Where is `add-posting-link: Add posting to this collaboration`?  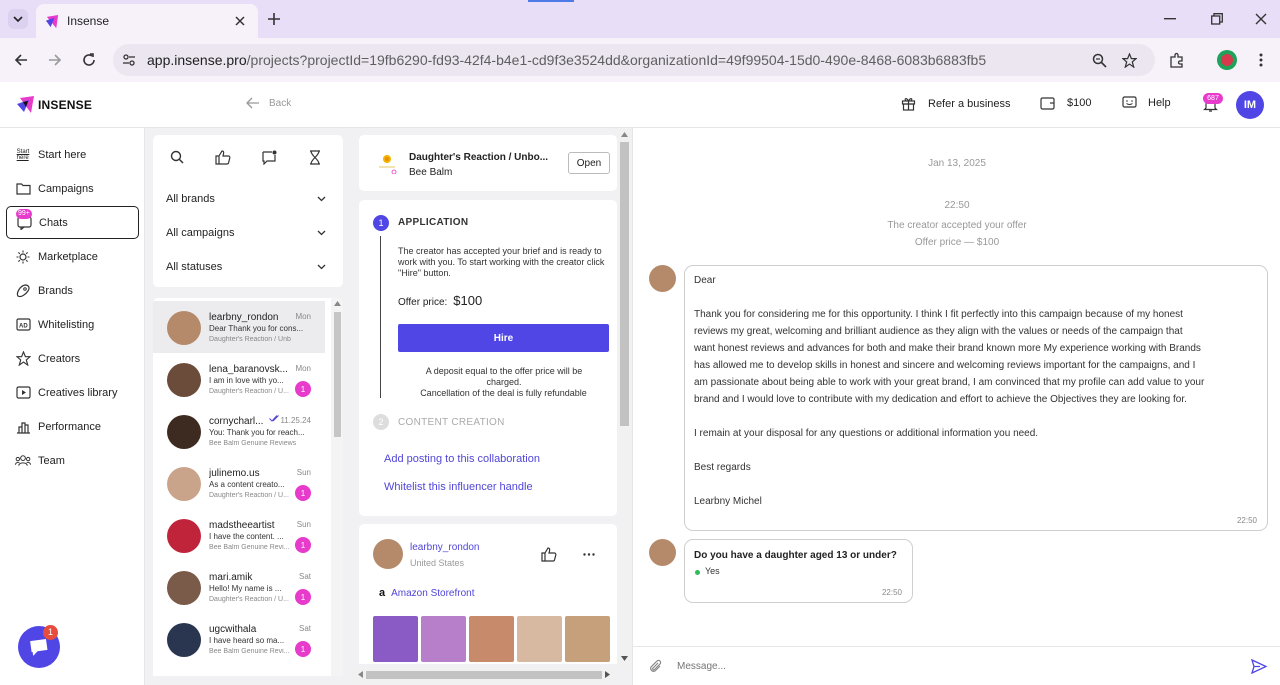
add-posting-link: Add posting to this collaboration is located at coordinates (462, 459).